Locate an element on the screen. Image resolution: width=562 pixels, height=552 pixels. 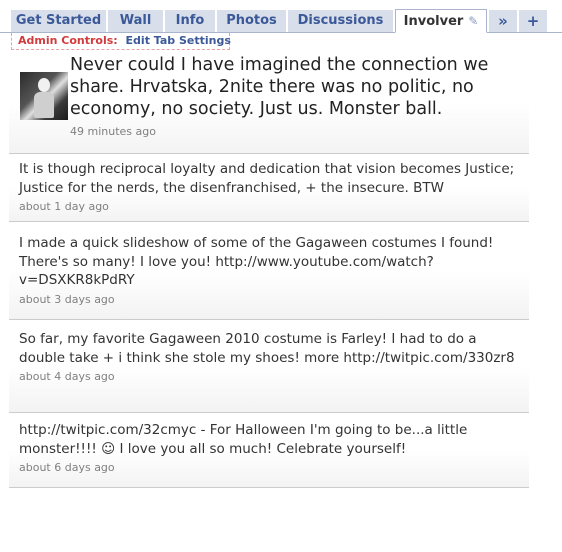
pencil-icon: ✎ is located at coordinates (473, 21).